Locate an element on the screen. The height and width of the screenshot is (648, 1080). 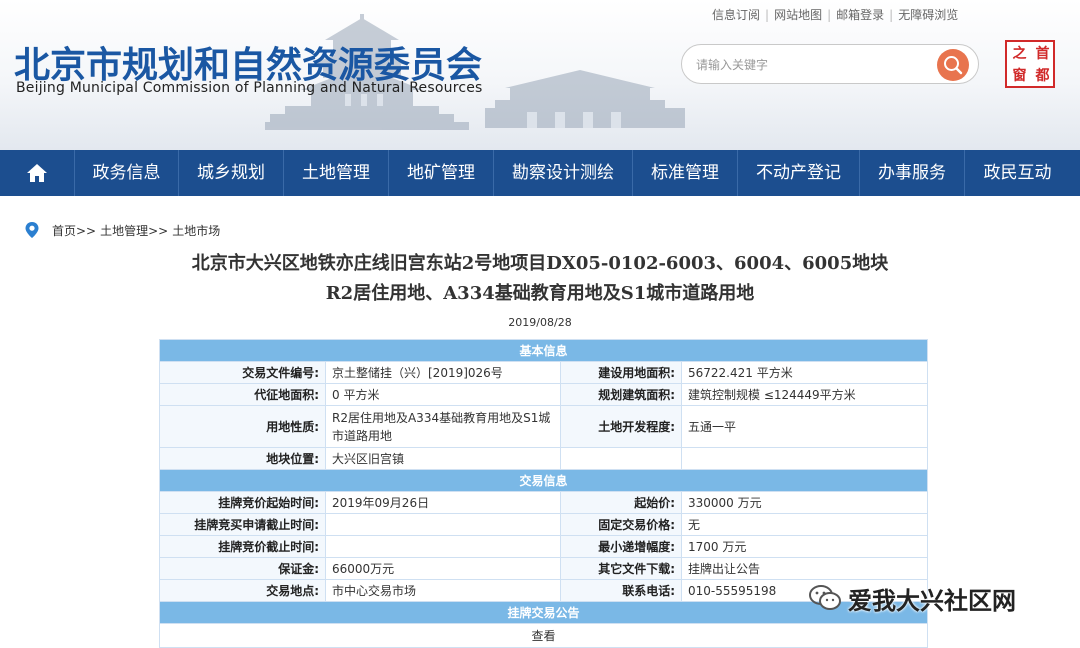
article-date: 2019/08/28 is located at coordinates (540, 322).